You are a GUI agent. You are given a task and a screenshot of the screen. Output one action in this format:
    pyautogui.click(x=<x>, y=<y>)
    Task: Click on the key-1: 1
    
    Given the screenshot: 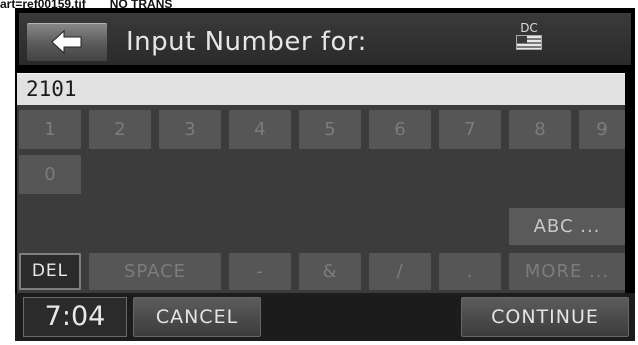 What is the action you would take?
    pyautogui.click(x=50, y=129)
    